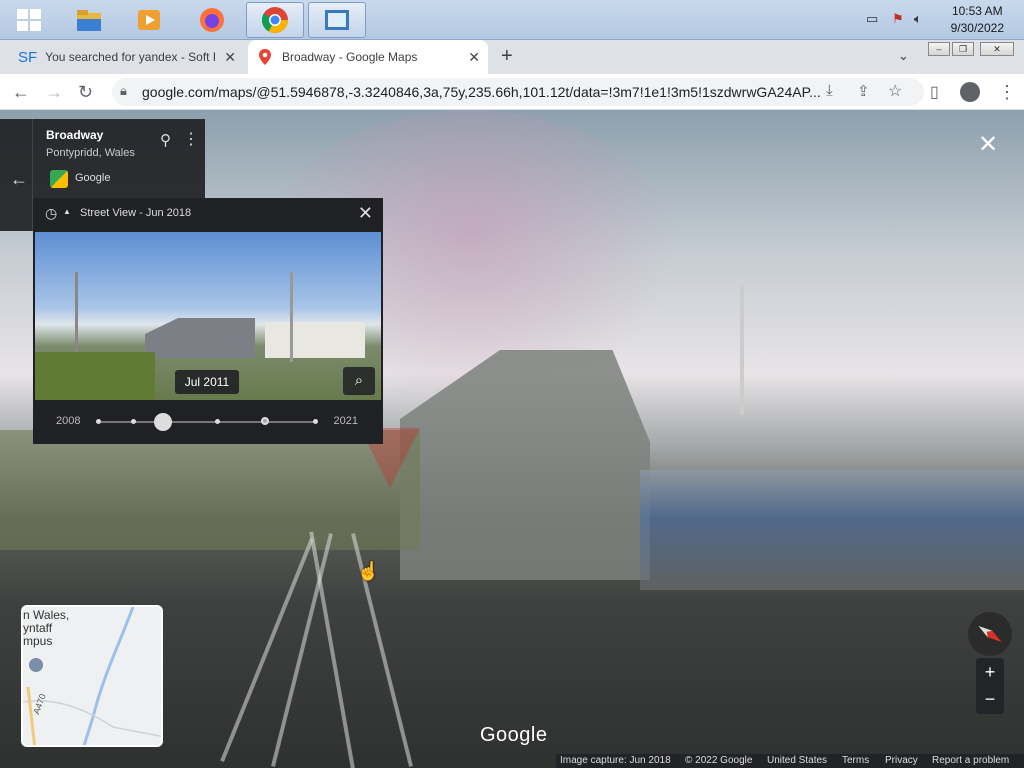  Describe the element at coordinates (332, 649) in the screenshot. I see `road-marking` at that location.